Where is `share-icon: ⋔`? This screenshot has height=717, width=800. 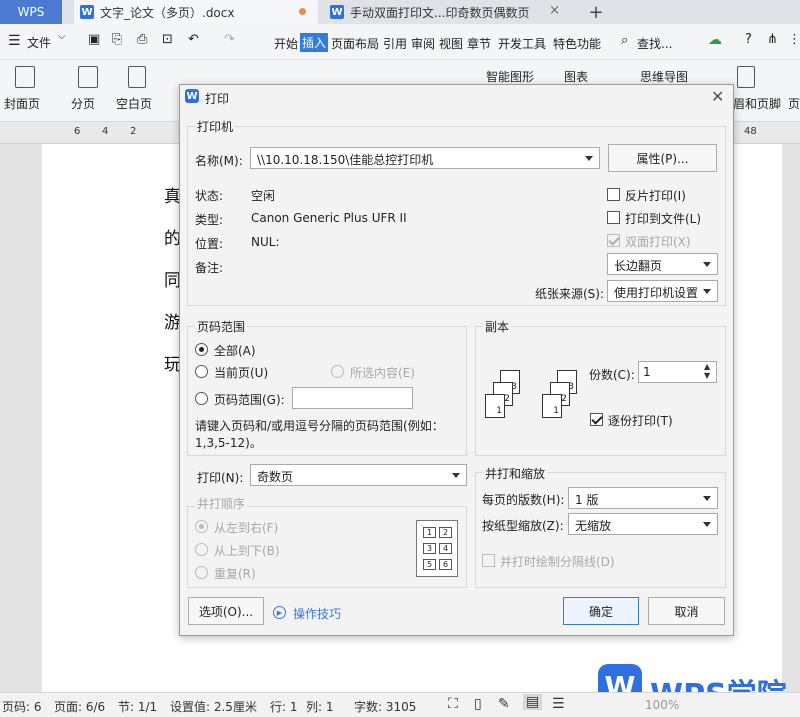 share-icon: ⋔ is located at coordinates (772, 39).